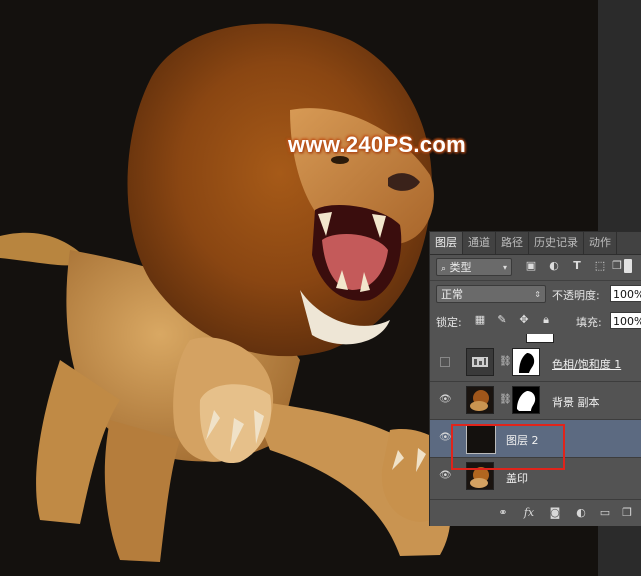 The width and height of the screenshot is (641, 576). I want to click on blend-row: 正常 ⇕ 不透明度: 100%, so click(535, 294).